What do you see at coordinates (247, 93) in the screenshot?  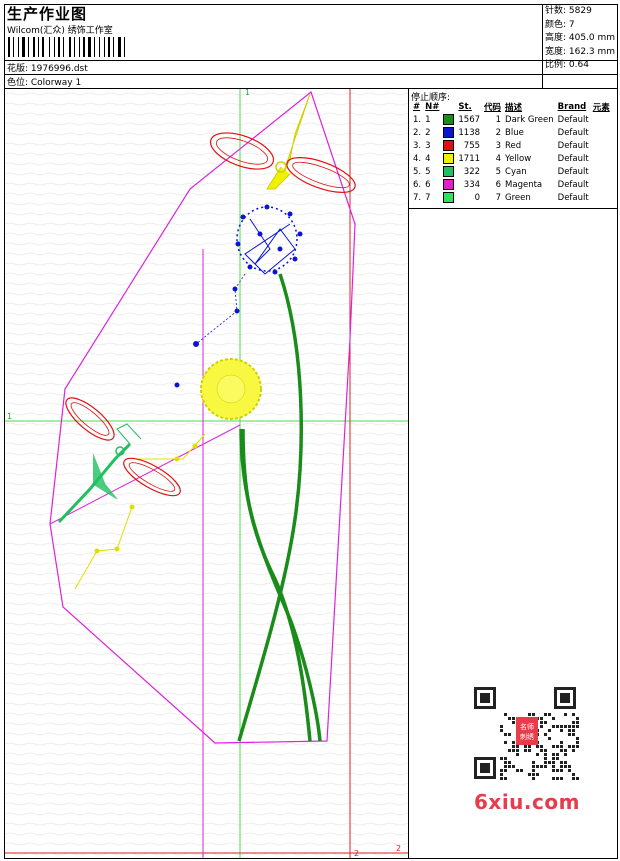 I see `guide-label-top: 1` at bounding box center [247, 93].